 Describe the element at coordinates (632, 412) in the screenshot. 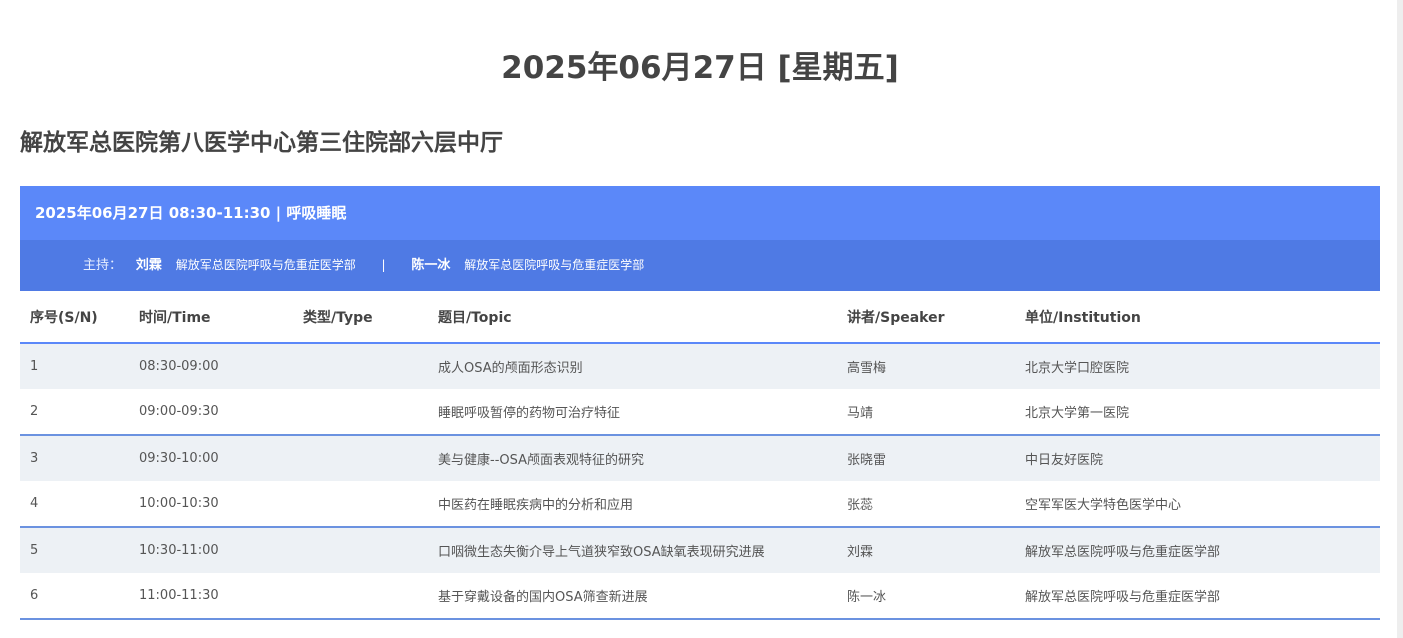

I see `cell-topic: 睡眠呼吸暂停的药物可治疗特征` at that location.